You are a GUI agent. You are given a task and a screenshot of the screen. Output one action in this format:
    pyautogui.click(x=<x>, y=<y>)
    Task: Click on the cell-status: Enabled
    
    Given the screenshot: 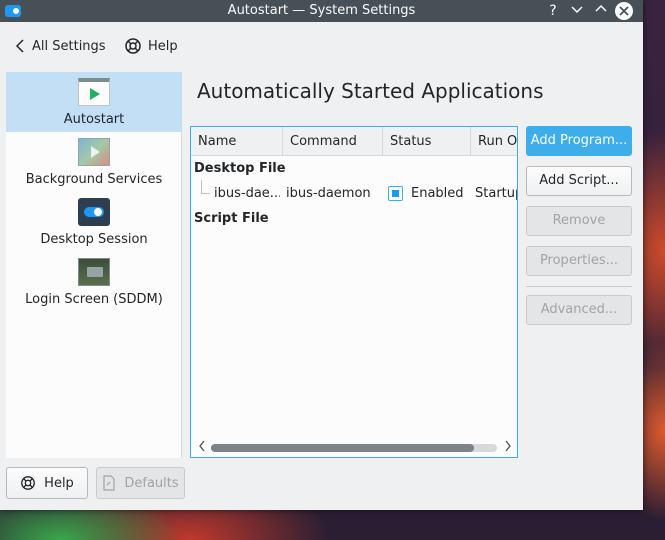 What is the action you would take?
    pyautogui.click(x=426, y=193)
    